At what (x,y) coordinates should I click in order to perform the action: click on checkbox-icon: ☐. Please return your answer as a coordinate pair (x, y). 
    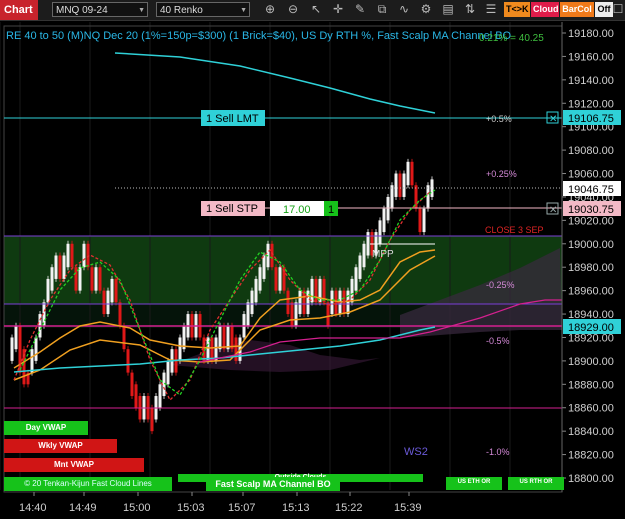
    Looking at the image, I should click on (618, 9).